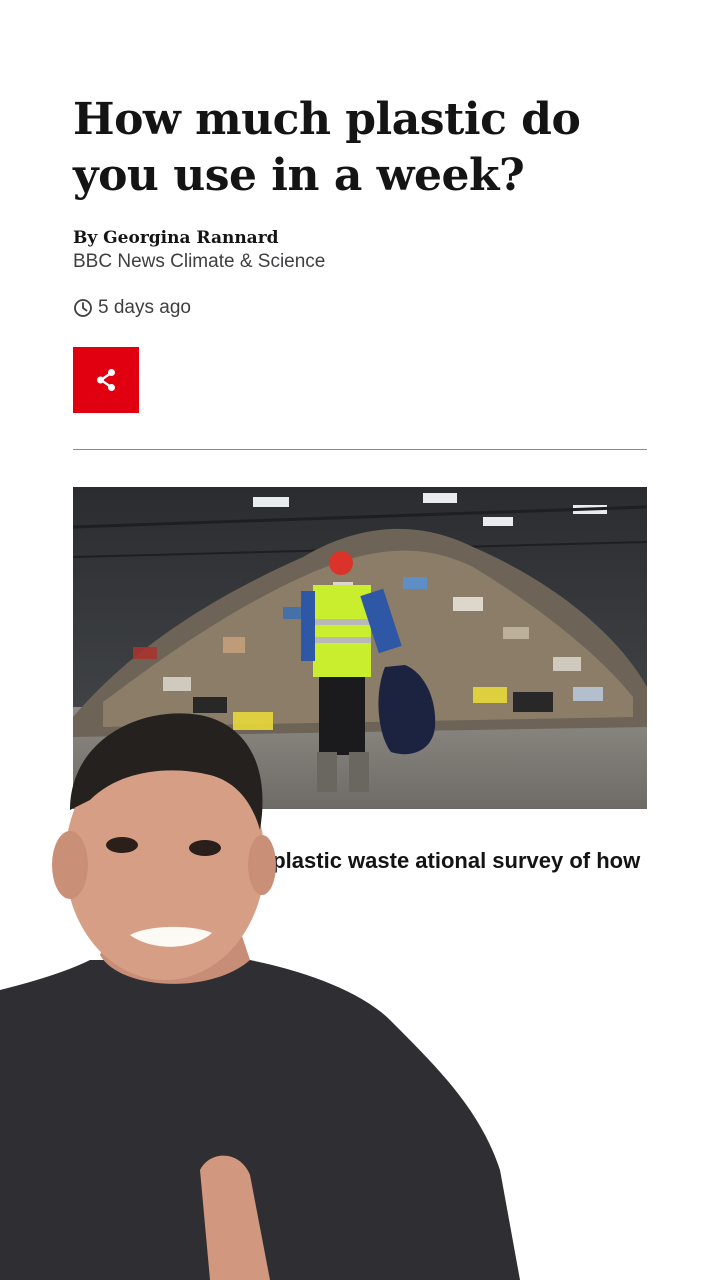 Image resolution: width=720 pixels, height=1280 pixels. Describe the element at coordinates (176, 238) in the screenshot. I see `author-name: By Georgina Rannard` at that location.